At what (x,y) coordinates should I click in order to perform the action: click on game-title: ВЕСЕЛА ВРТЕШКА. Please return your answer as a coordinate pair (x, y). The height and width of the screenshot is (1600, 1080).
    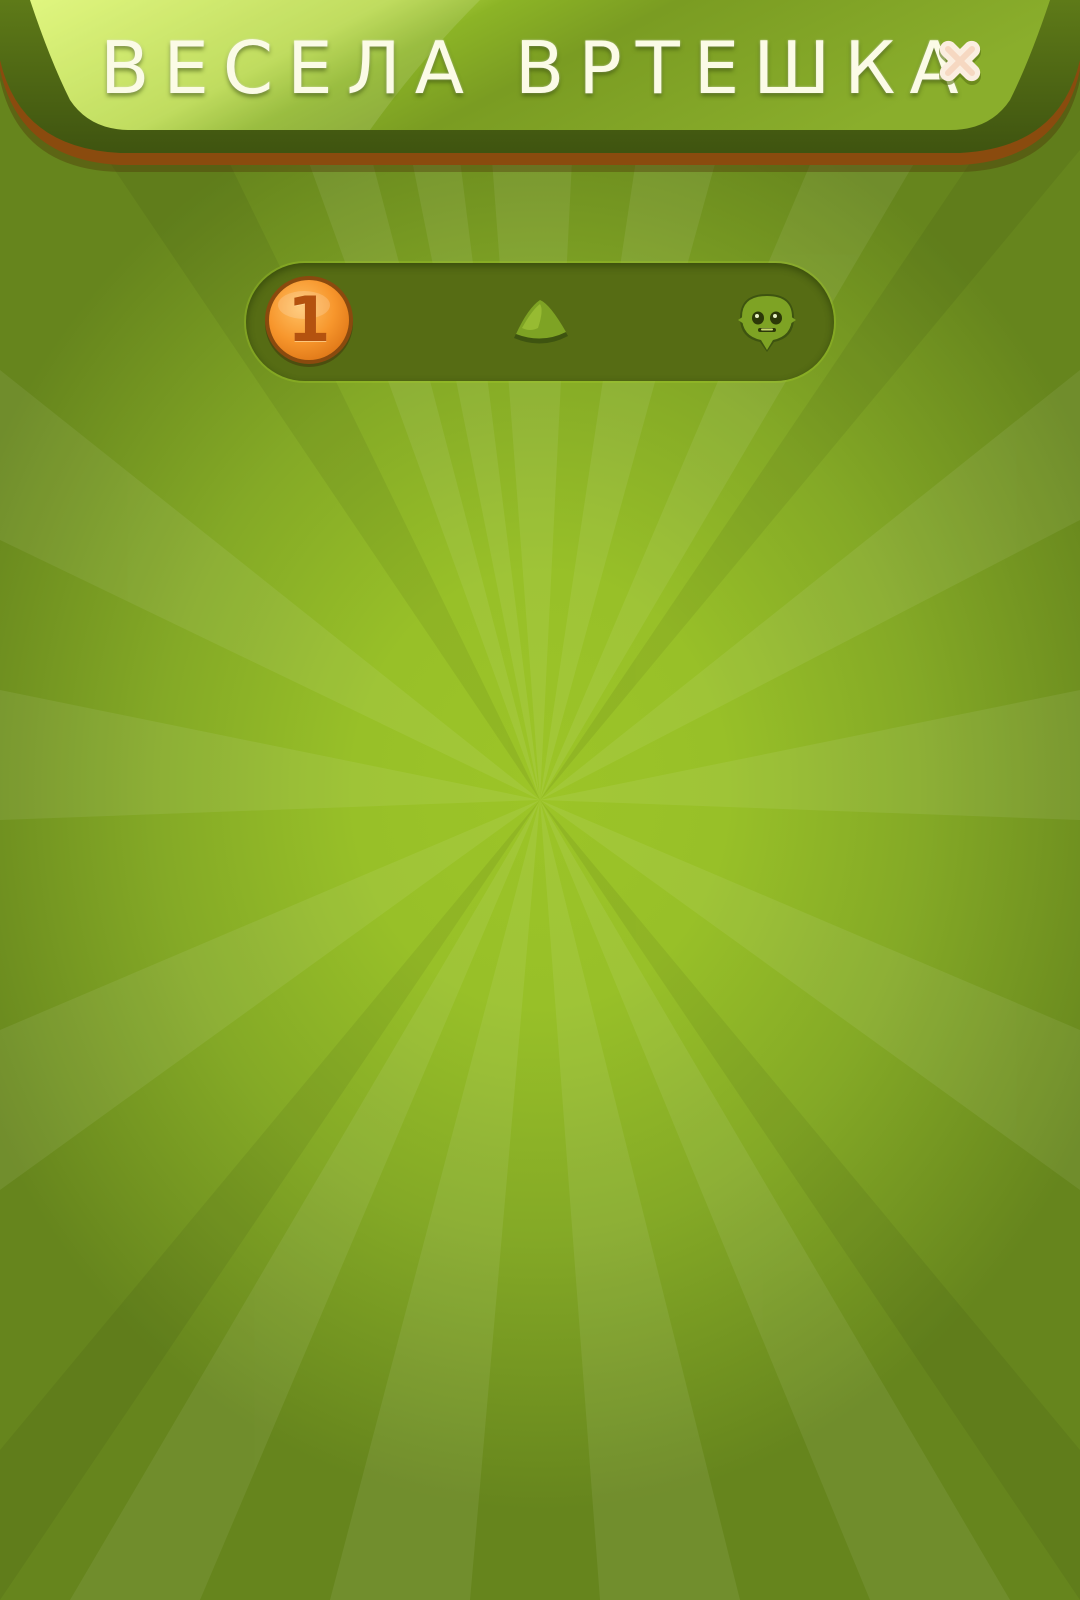
    Looking at the image, I should click on (536, 68).